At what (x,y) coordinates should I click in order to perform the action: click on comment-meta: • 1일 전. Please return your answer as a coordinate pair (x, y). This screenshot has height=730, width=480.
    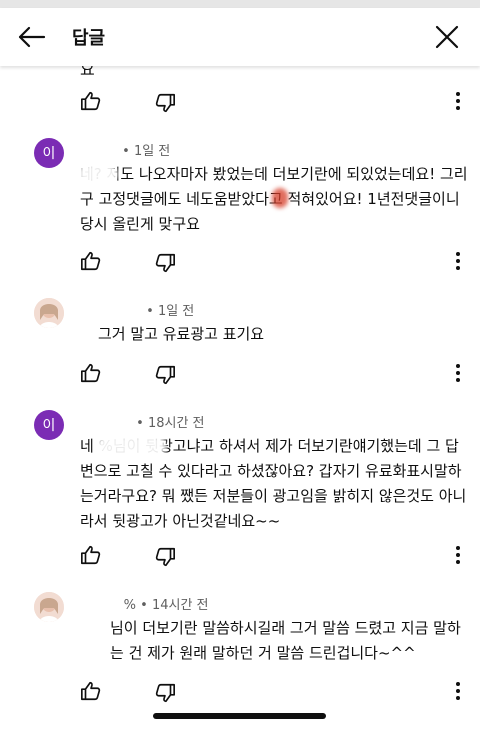
    Looking at the image, I should click on (125, 149).